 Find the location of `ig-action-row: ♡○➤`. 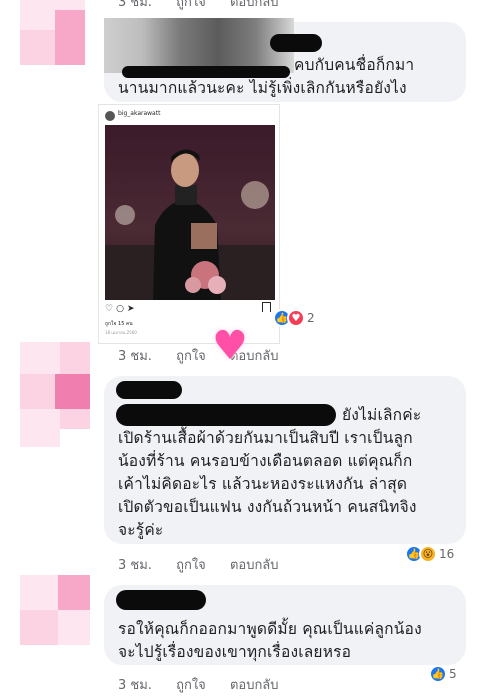

ig-action-row: ♡○➤ is located at coordinates (121, 309).